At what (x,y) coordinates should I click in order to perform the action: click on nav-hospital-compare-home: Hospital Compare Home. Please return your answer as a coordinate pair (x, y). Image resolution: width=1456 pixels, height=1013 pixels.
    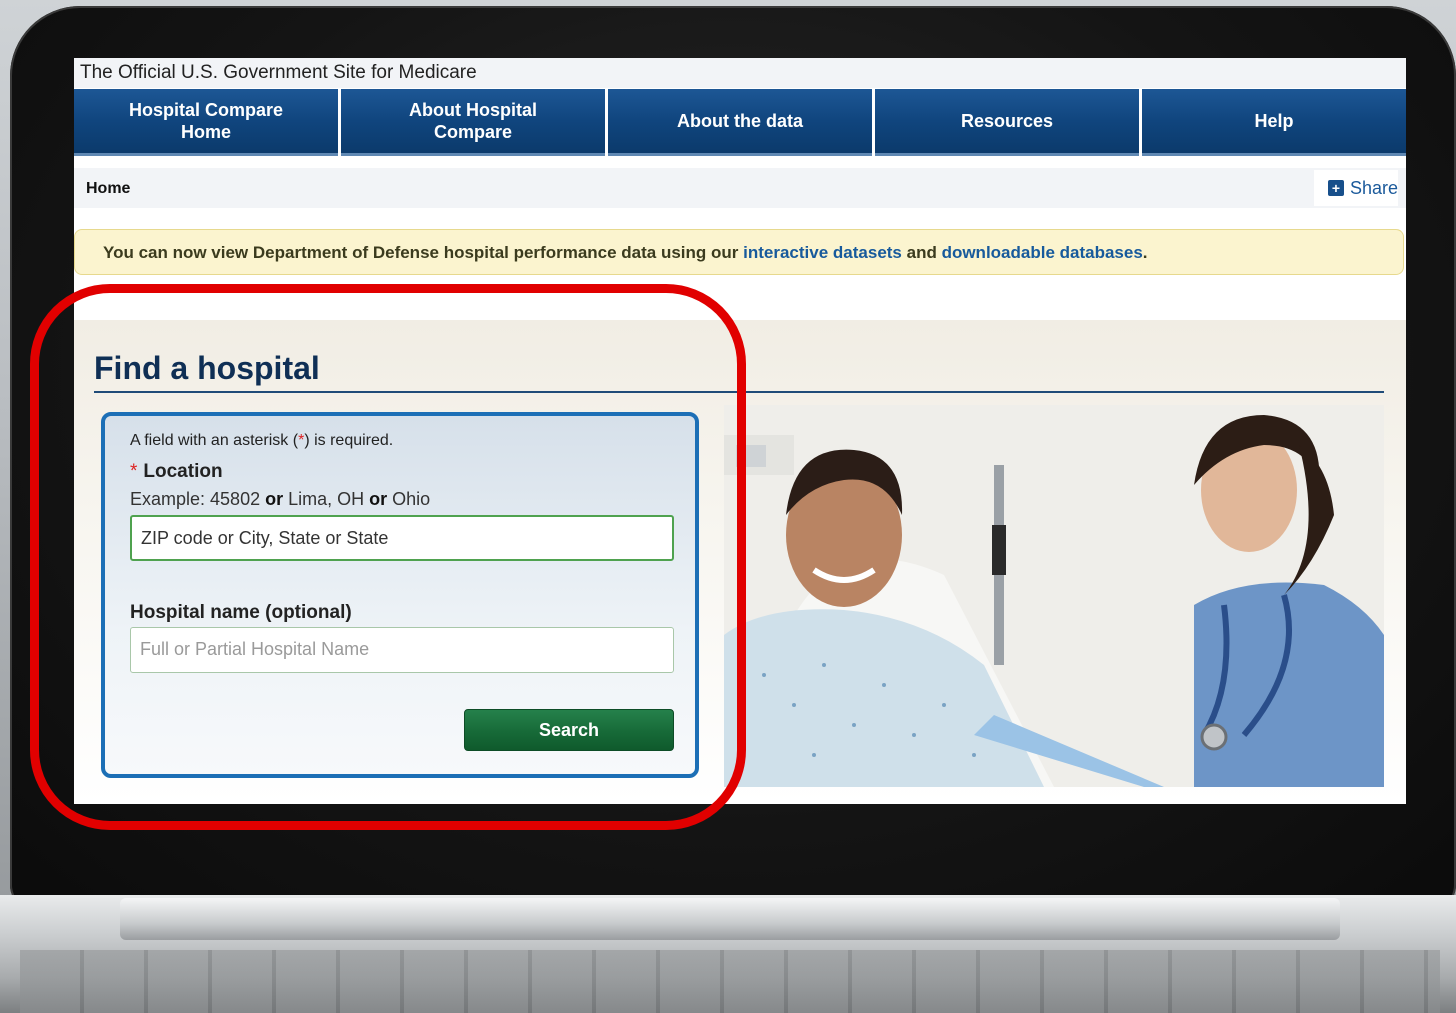
    Looking at the image, I should click on (206, 122).